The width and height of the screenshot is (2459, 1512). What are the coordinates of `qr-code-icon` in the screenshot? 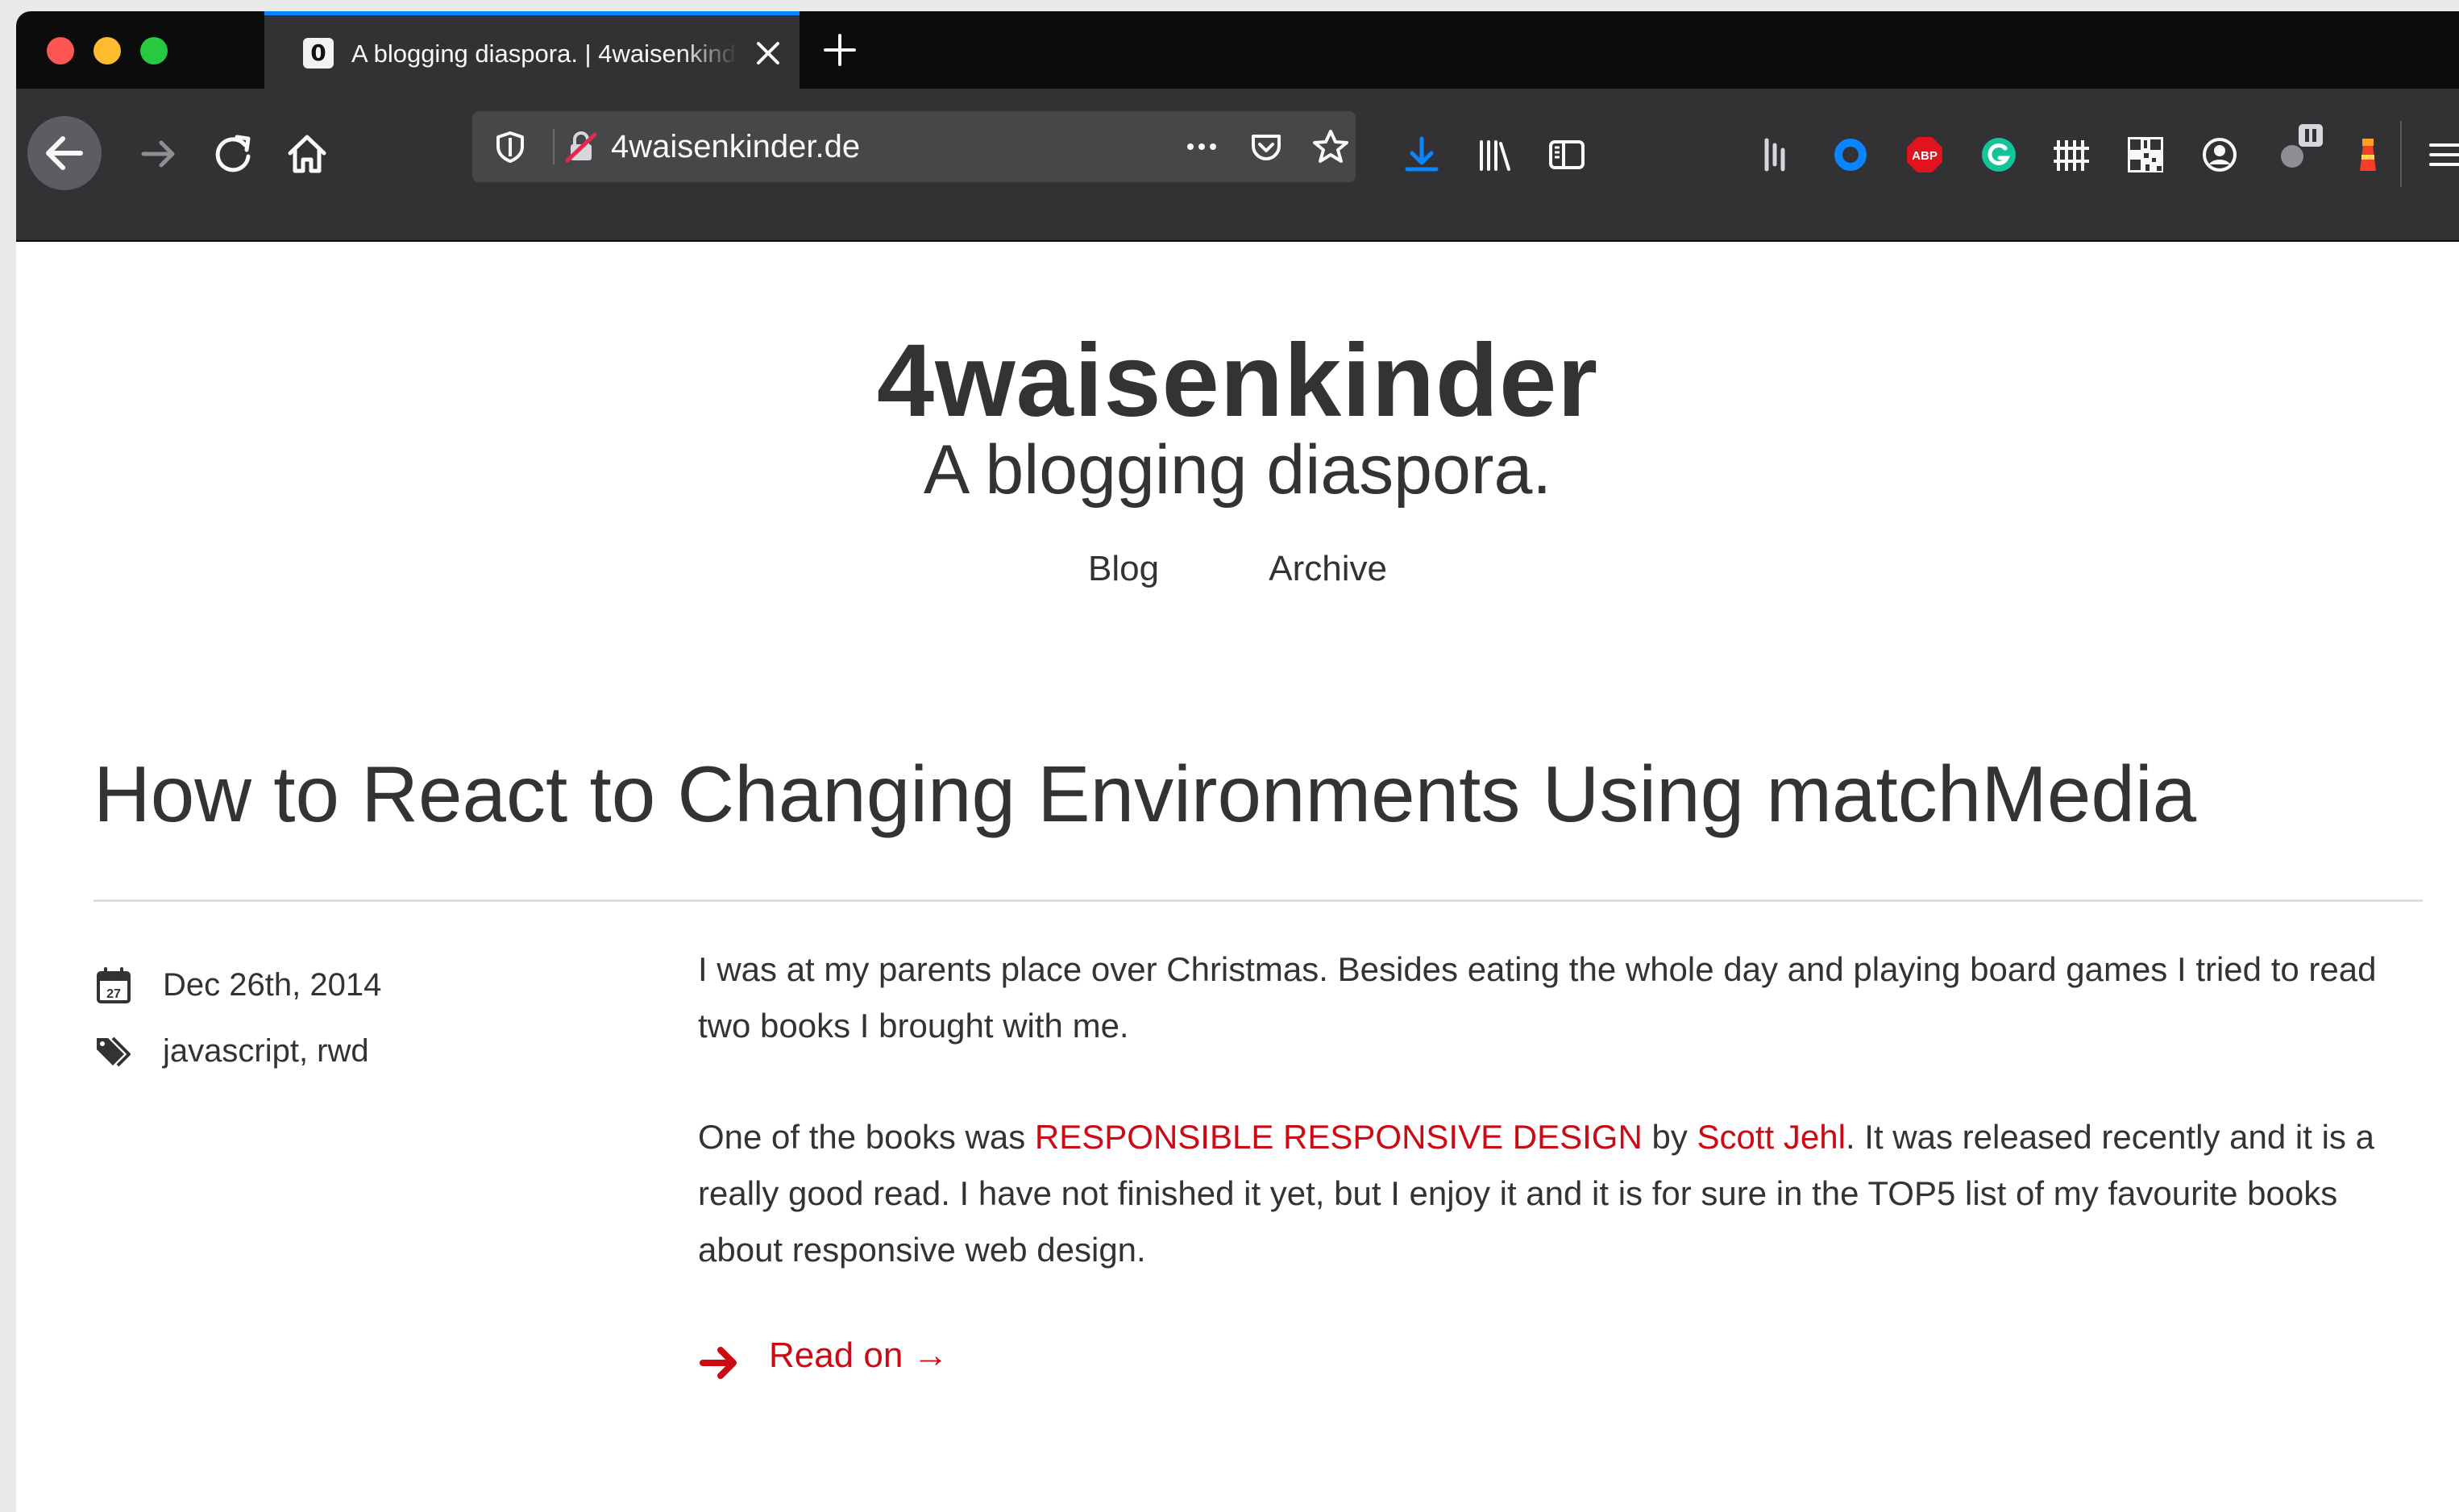 It's located at (2145, 155).